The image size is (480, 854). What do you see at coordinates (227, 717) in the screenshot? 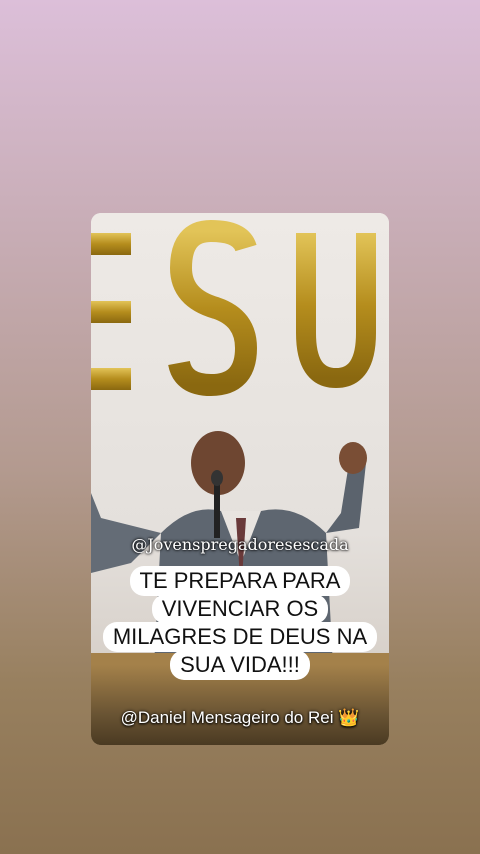
I see `credit-handle: @Daniel Mensageiro do Rei` at bounding box center [227, 717].